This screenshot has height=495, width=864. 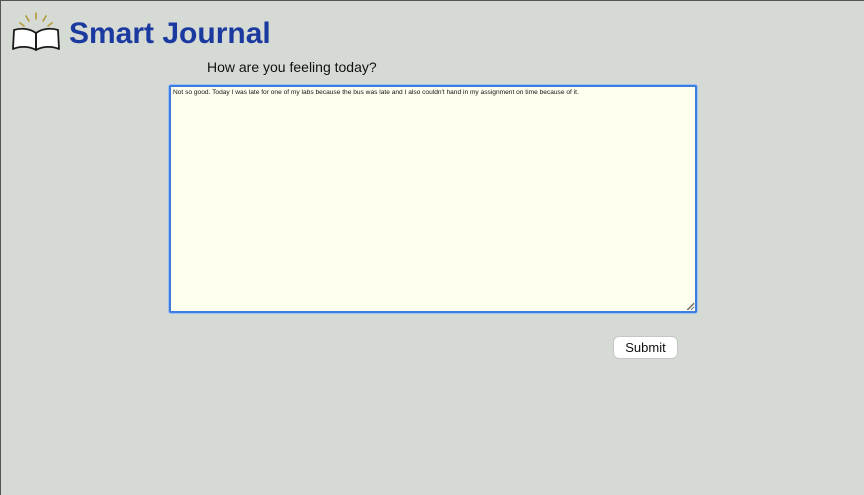 What do you see at coordinates (691, 307) in the screenshot?
I see `resize-handle-icon` at bounding box center [691, 307].